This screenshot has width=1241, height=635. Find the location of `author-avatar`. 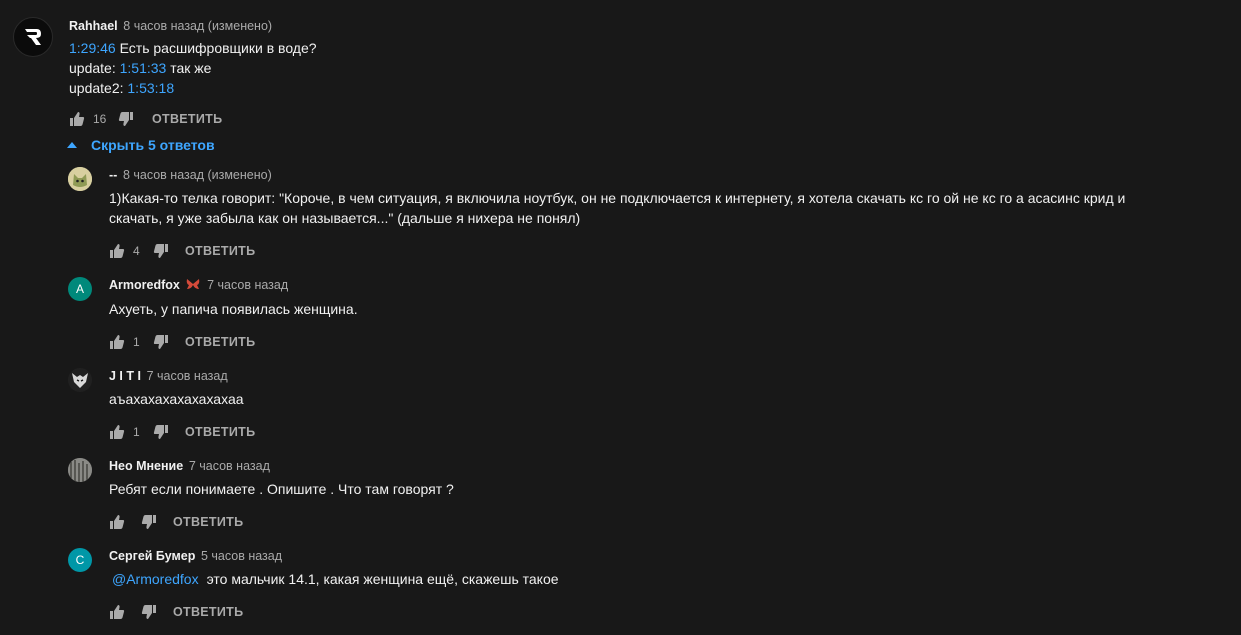

author-avatar is located at coordinates (33, 37).